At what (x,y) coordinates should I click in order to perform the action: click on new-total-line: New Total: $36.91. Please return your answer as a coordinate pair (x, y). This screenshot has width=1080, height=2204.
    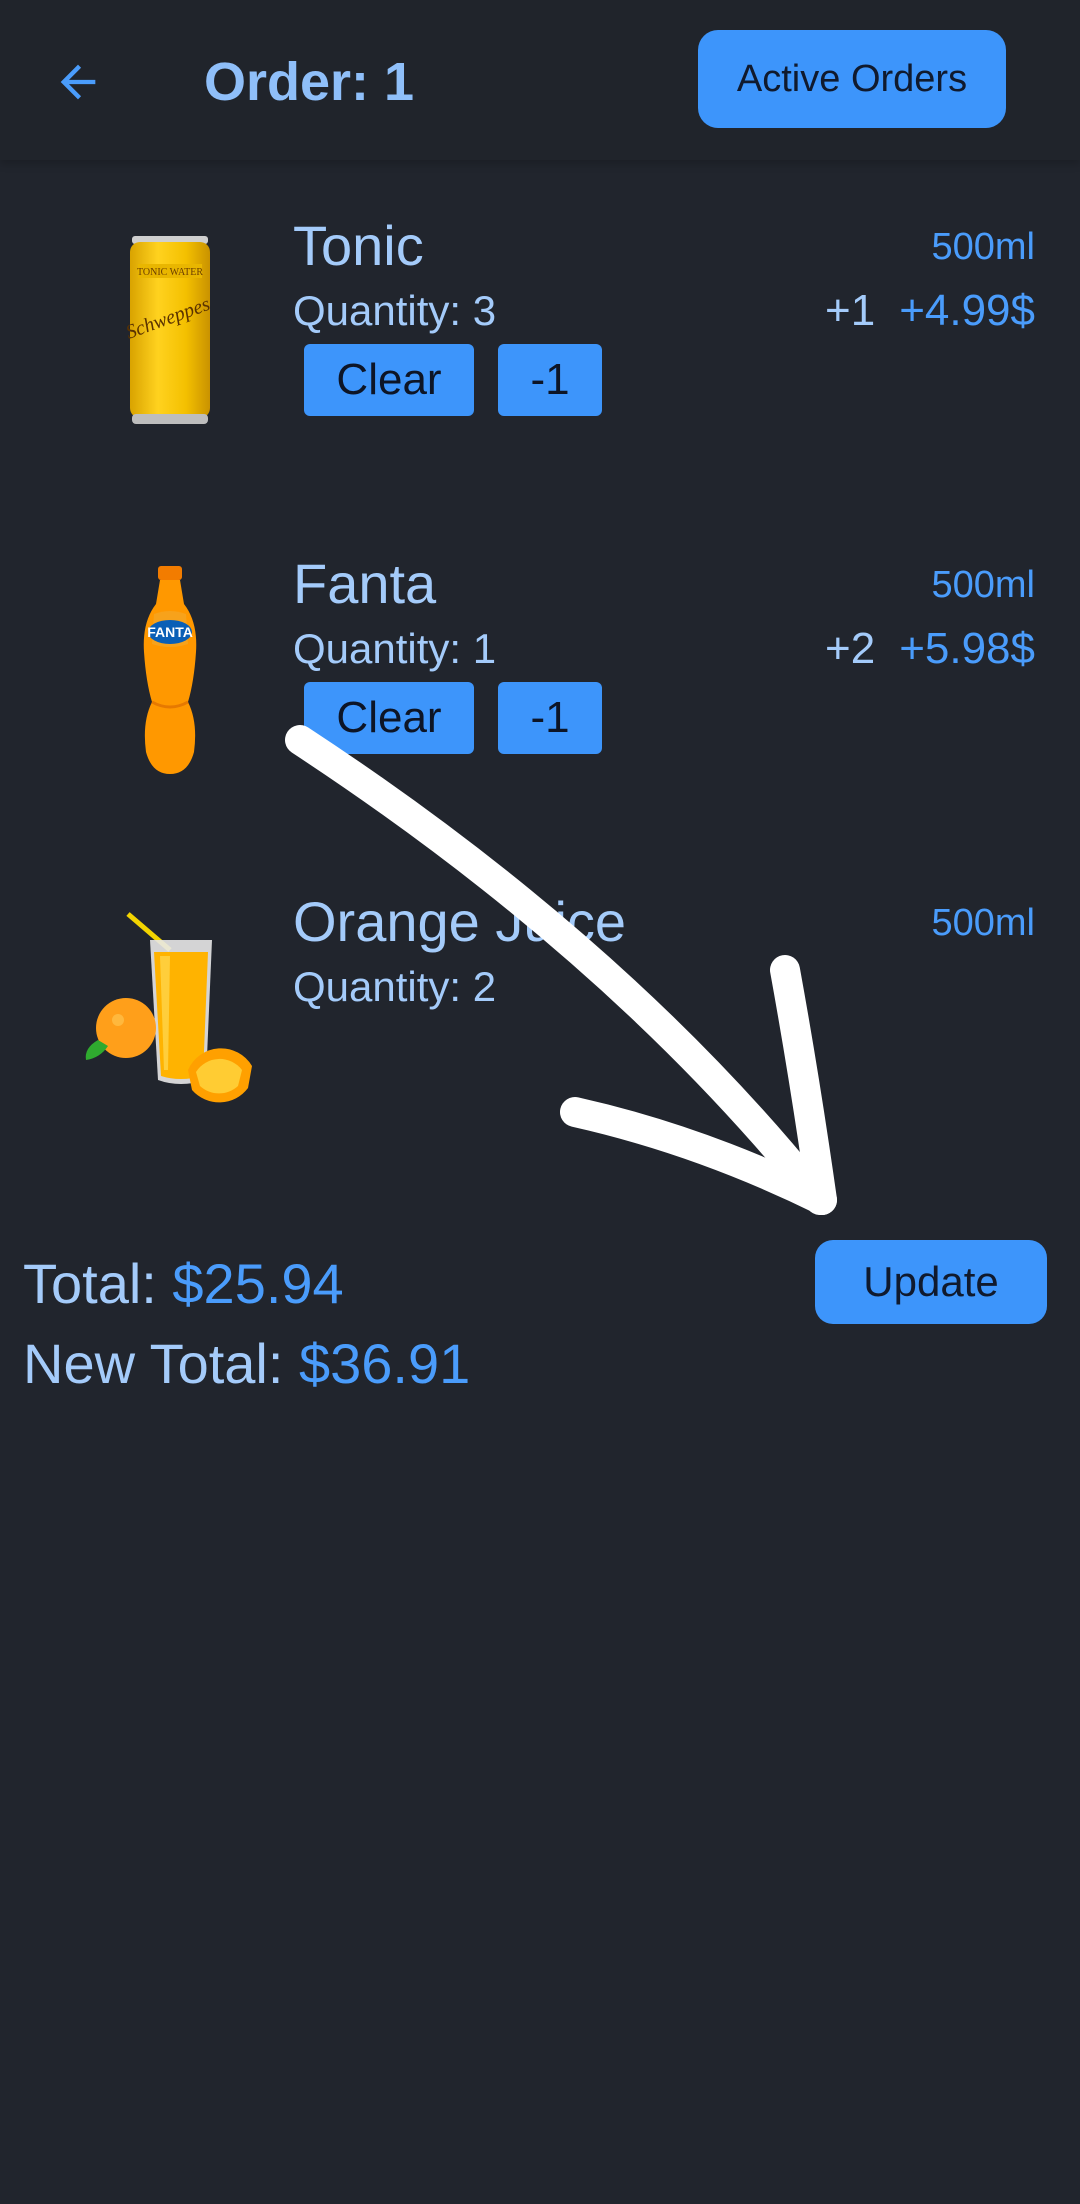
    Looking at the image, I should click on (246, 1364).